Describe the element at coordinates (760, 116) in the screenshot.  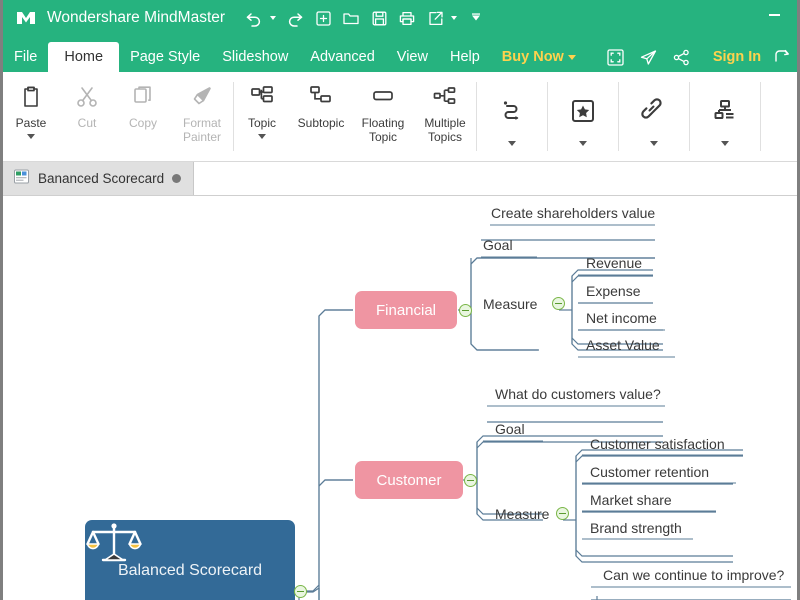
I see `ribbon-divider` at that location.